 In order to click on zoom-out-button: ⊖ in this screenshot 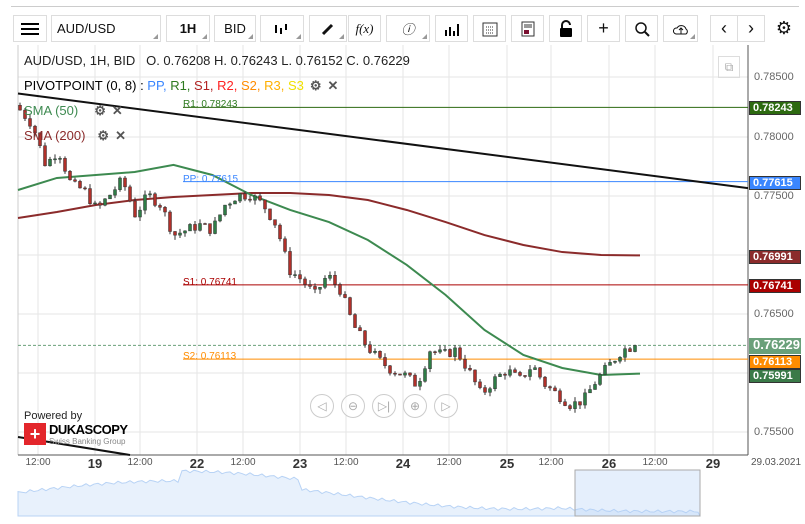, I will do `click(353, 406)`.